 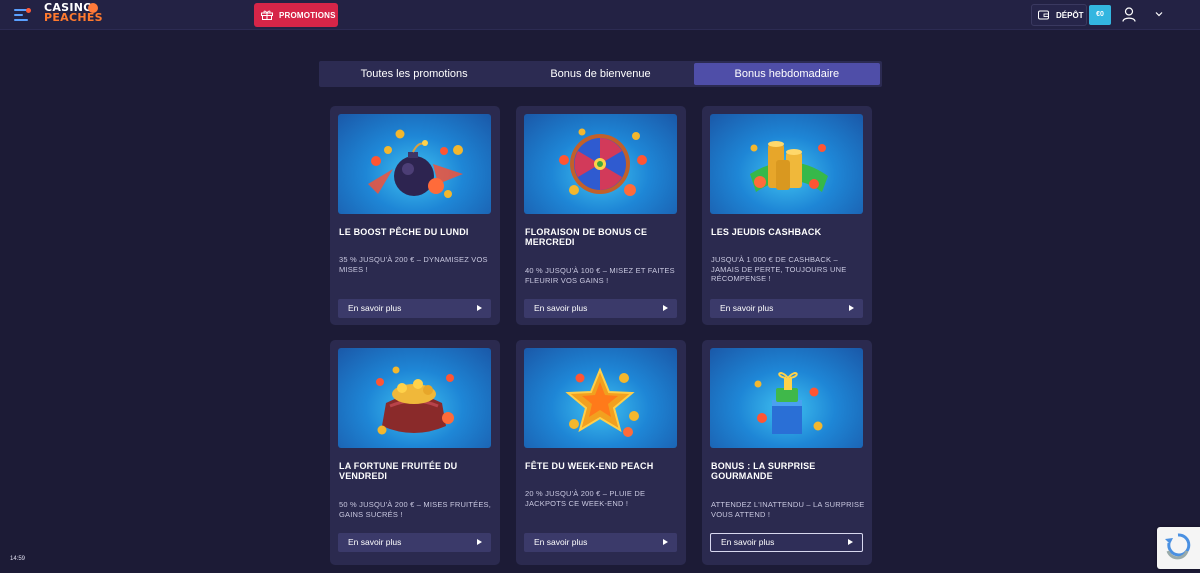 I want to click on deposit-button: DÉPÔT, so click(x=1059, y=15).